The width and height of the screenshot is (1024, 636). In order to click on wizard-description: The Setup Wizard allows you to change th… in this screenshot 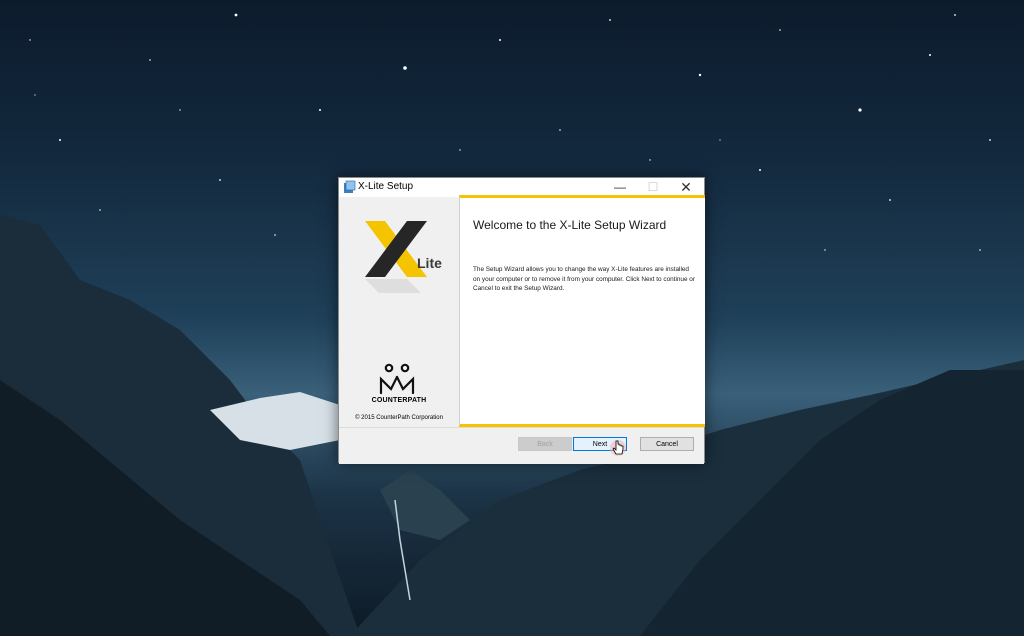, I will do `click(584, 279)`.